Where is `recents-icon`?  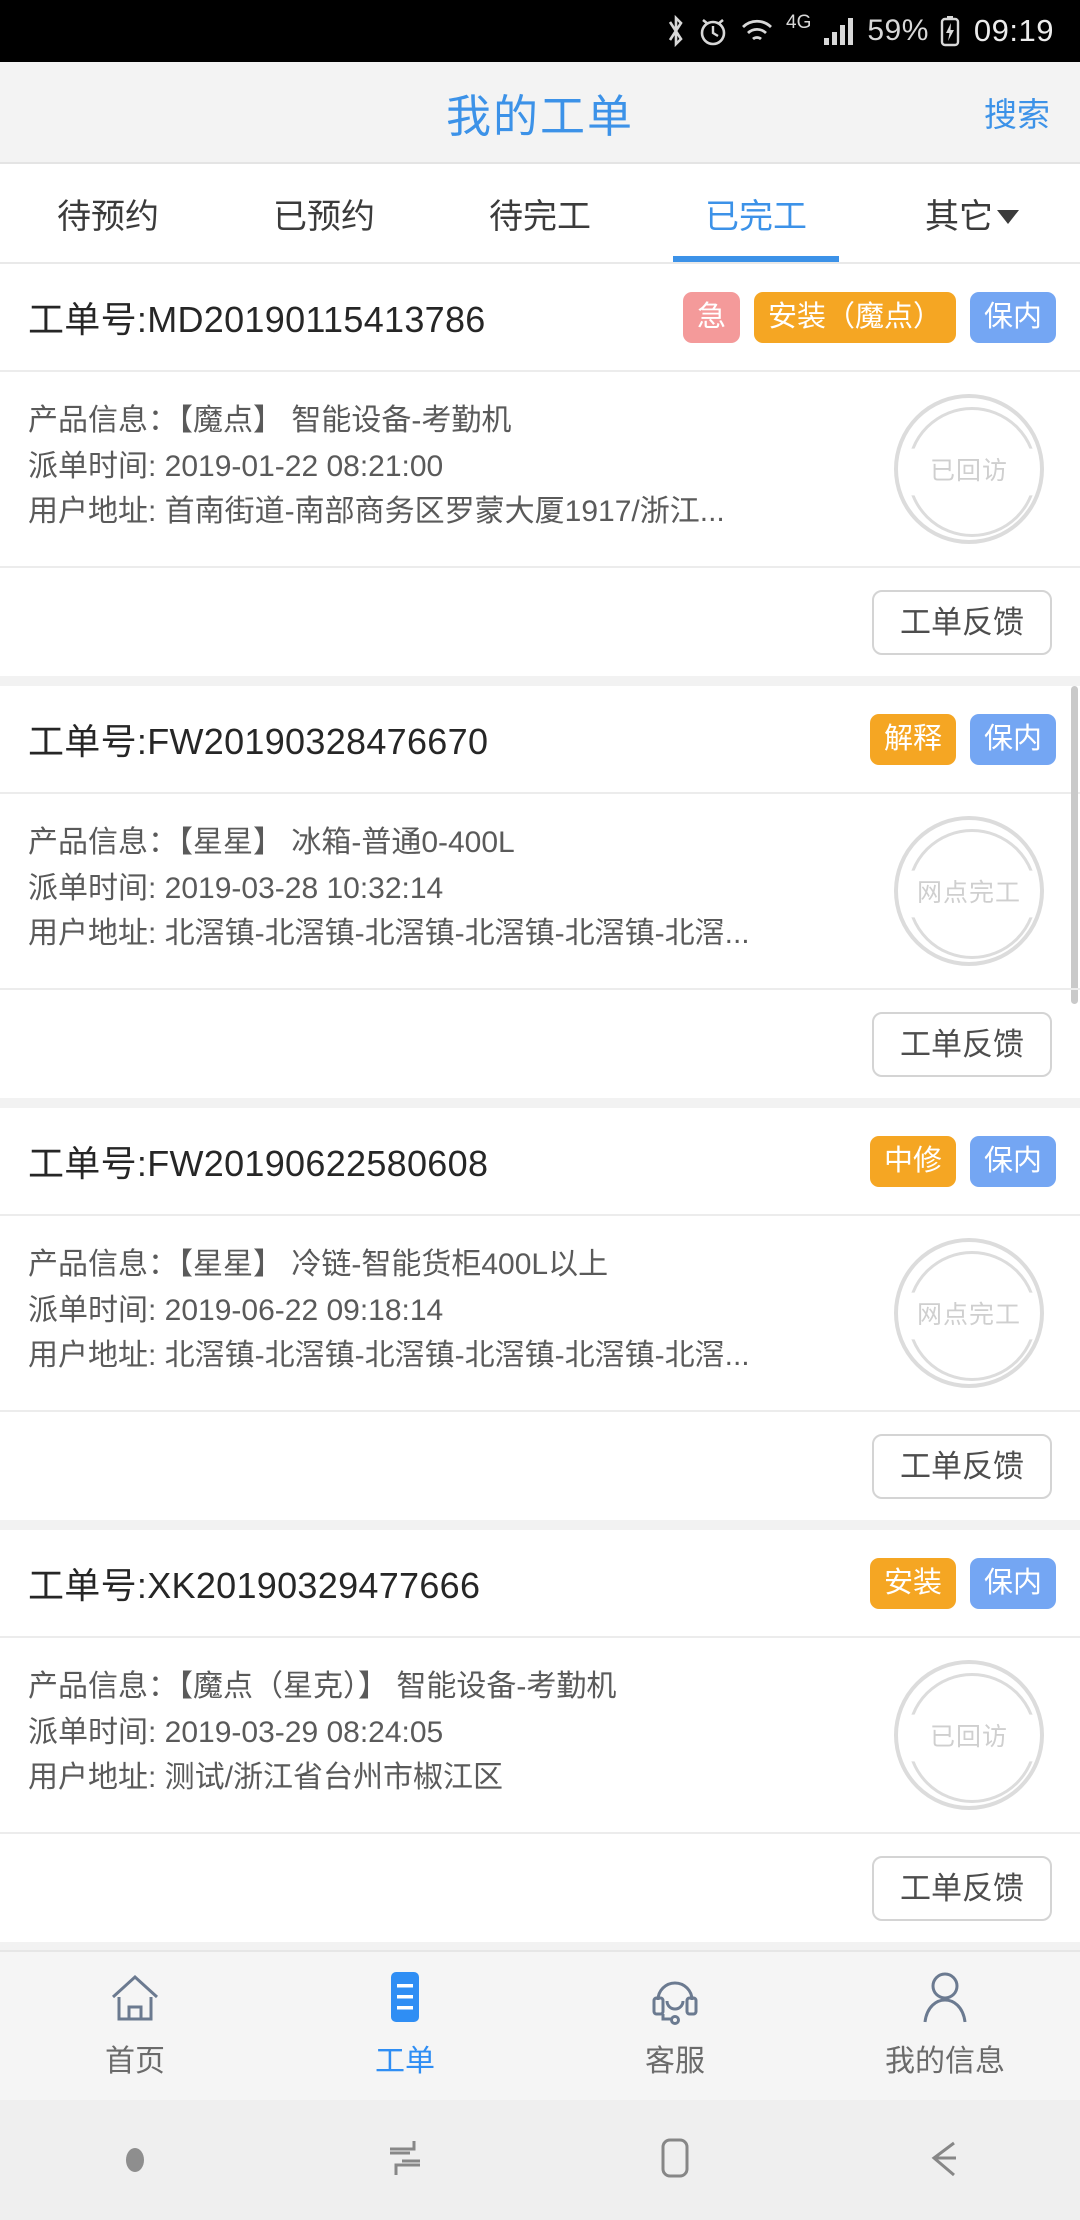
recents-icon is located at coordinates (405, 2160).